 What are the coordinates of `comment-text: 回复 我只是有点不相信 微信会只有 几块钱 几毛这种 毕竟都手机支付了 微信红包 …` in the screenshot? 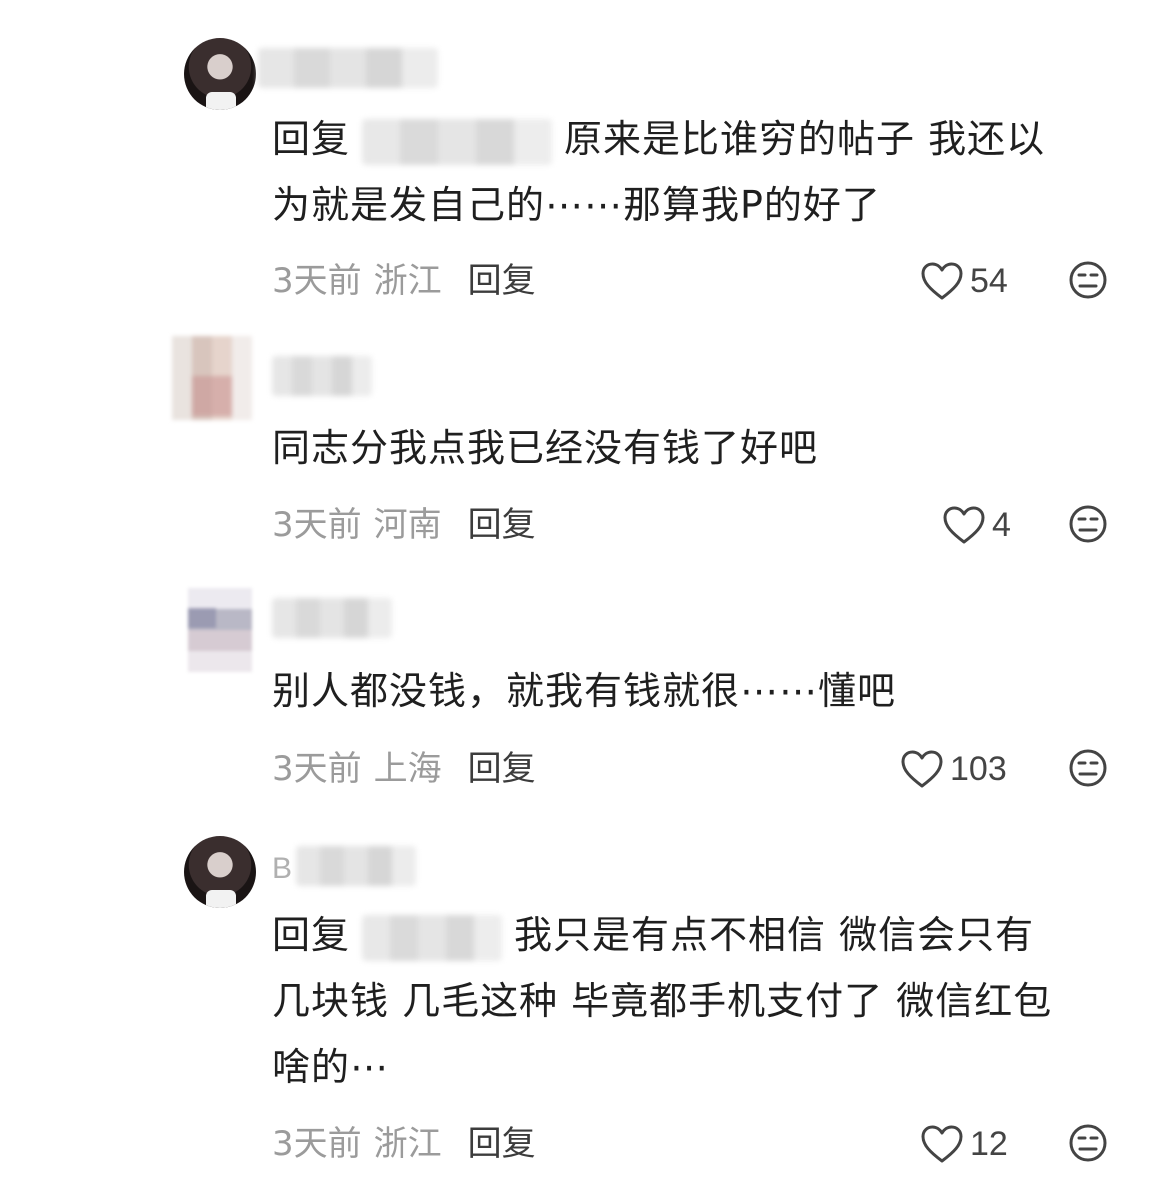 It's located at (697, 1001).